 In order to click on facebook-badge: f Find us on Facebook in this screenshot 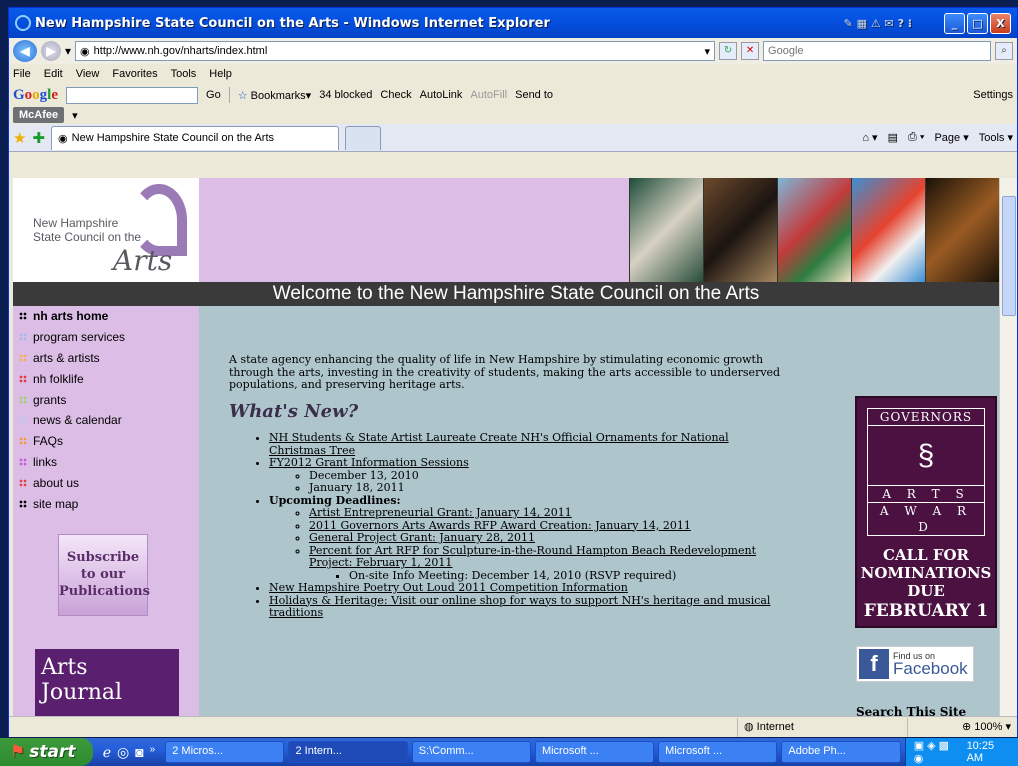, I will do `click(915, 664)`.